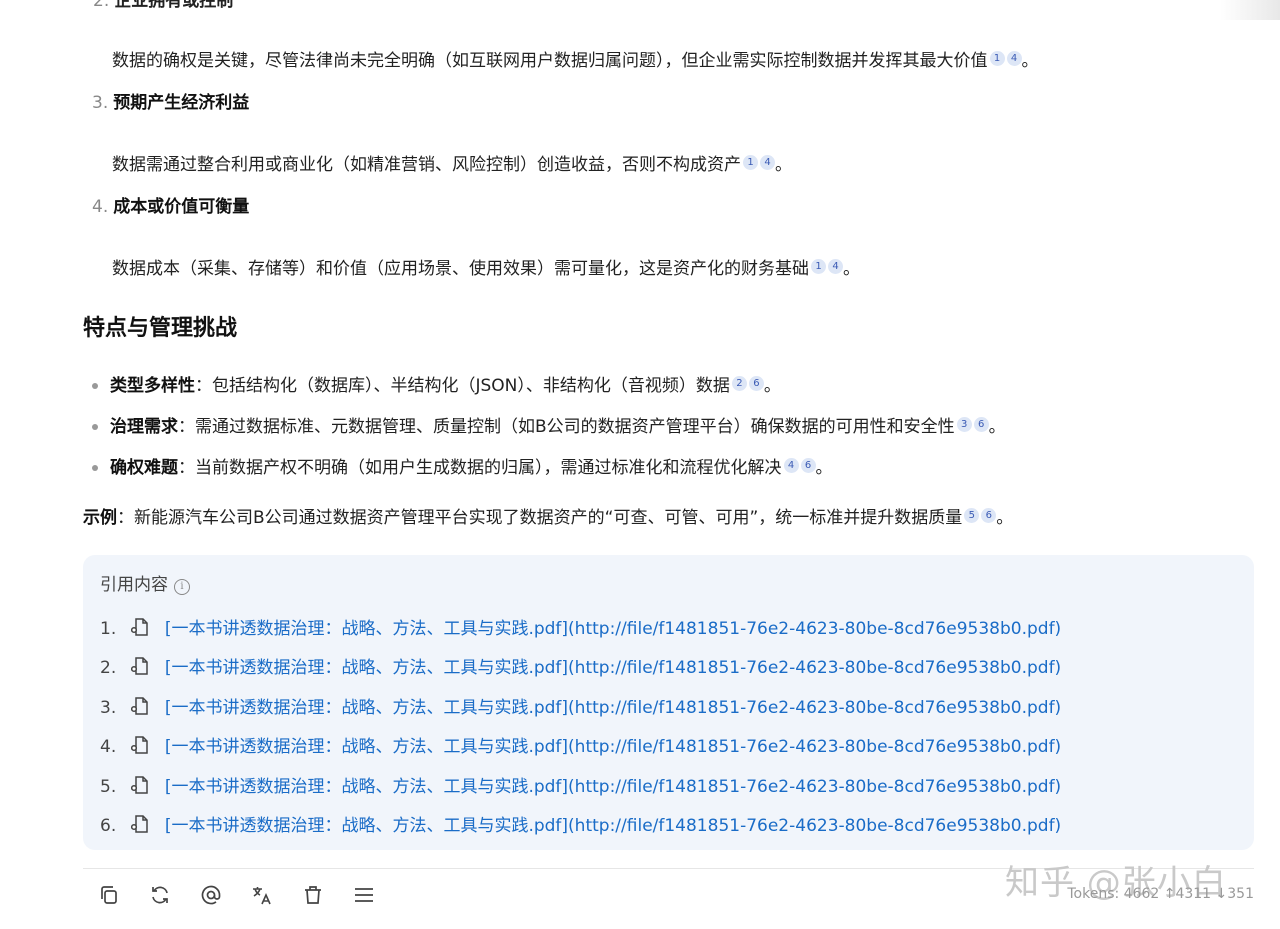 This screenshot has height=929, width=1280. I want to click on message-toolbar, so click(236, 895).